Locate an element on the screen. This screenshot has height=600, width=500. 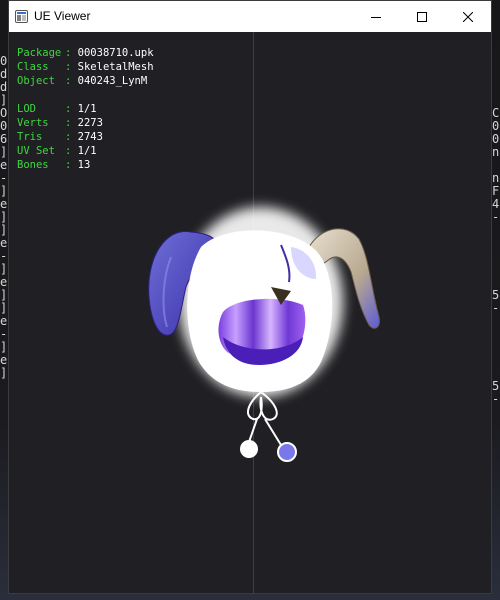
hat-strings is located at coordinates (264, 418).